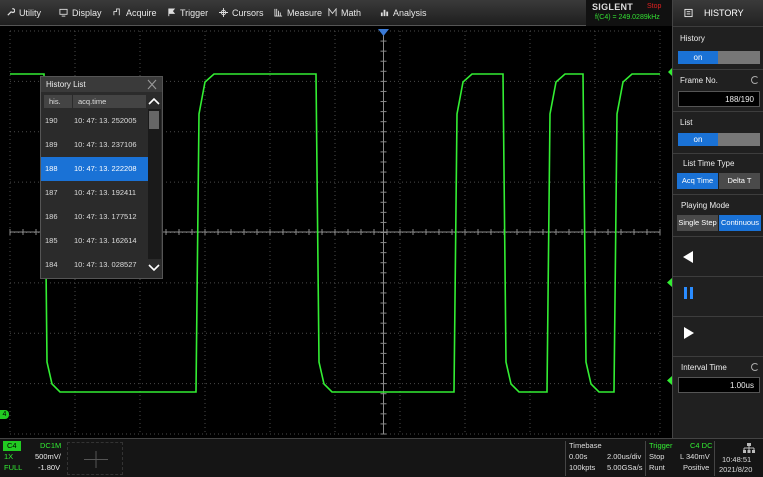 This screenshot has width=763, height=477. Describe the element at coordinates (629, 13) in the screenshot. I see `brand-status: SIGLENT Stop f(C4) = 249.0289kHz` at that location.